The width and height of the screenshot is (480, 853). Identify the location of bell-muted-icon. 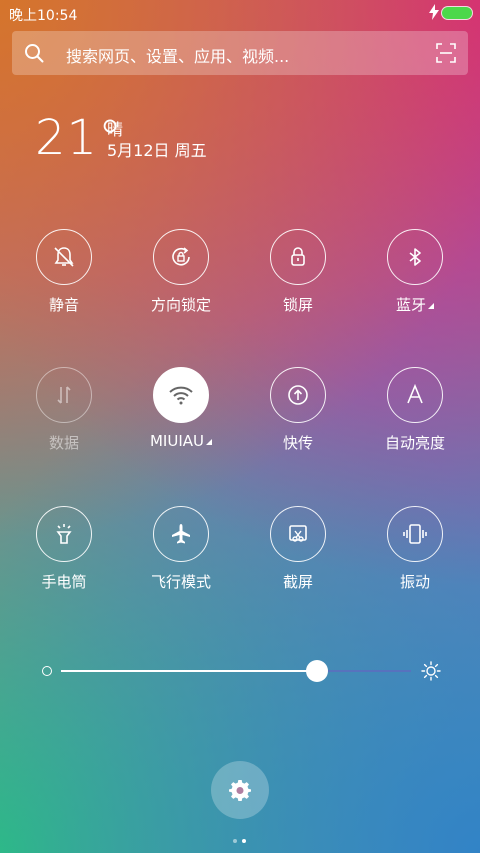
(64, 257).